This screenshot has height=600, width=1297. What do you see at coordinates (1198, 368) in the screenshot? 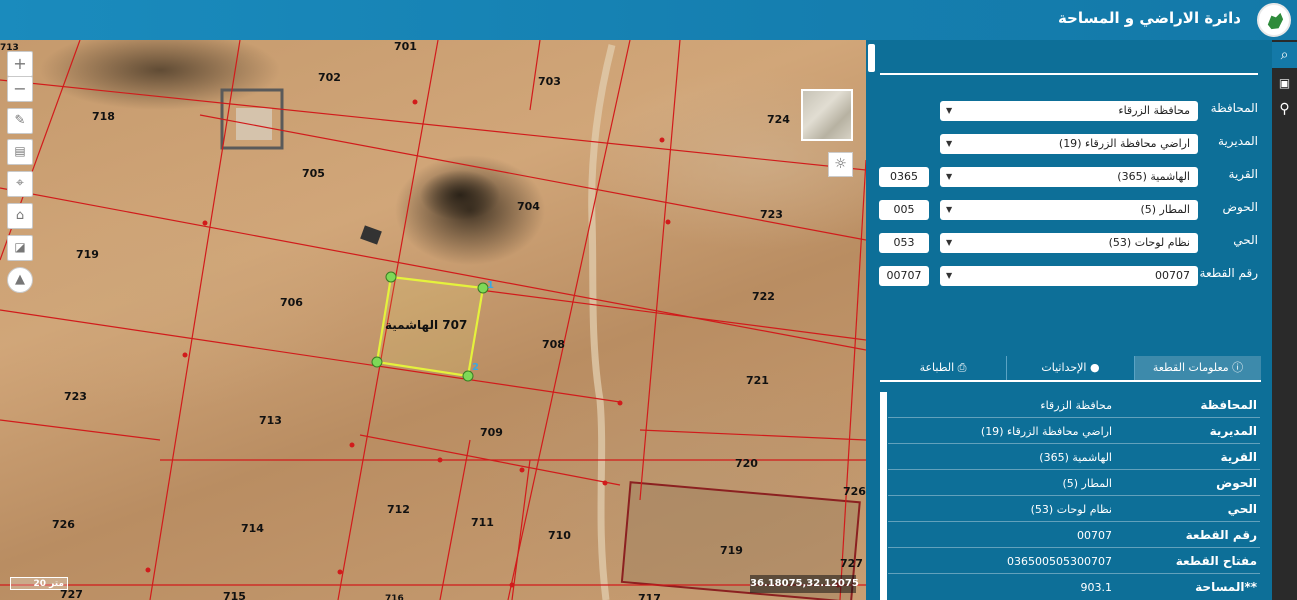
I see `tab-parcel-info: ⓘ معلومات القطعة` at bounding box center [1198, 368].